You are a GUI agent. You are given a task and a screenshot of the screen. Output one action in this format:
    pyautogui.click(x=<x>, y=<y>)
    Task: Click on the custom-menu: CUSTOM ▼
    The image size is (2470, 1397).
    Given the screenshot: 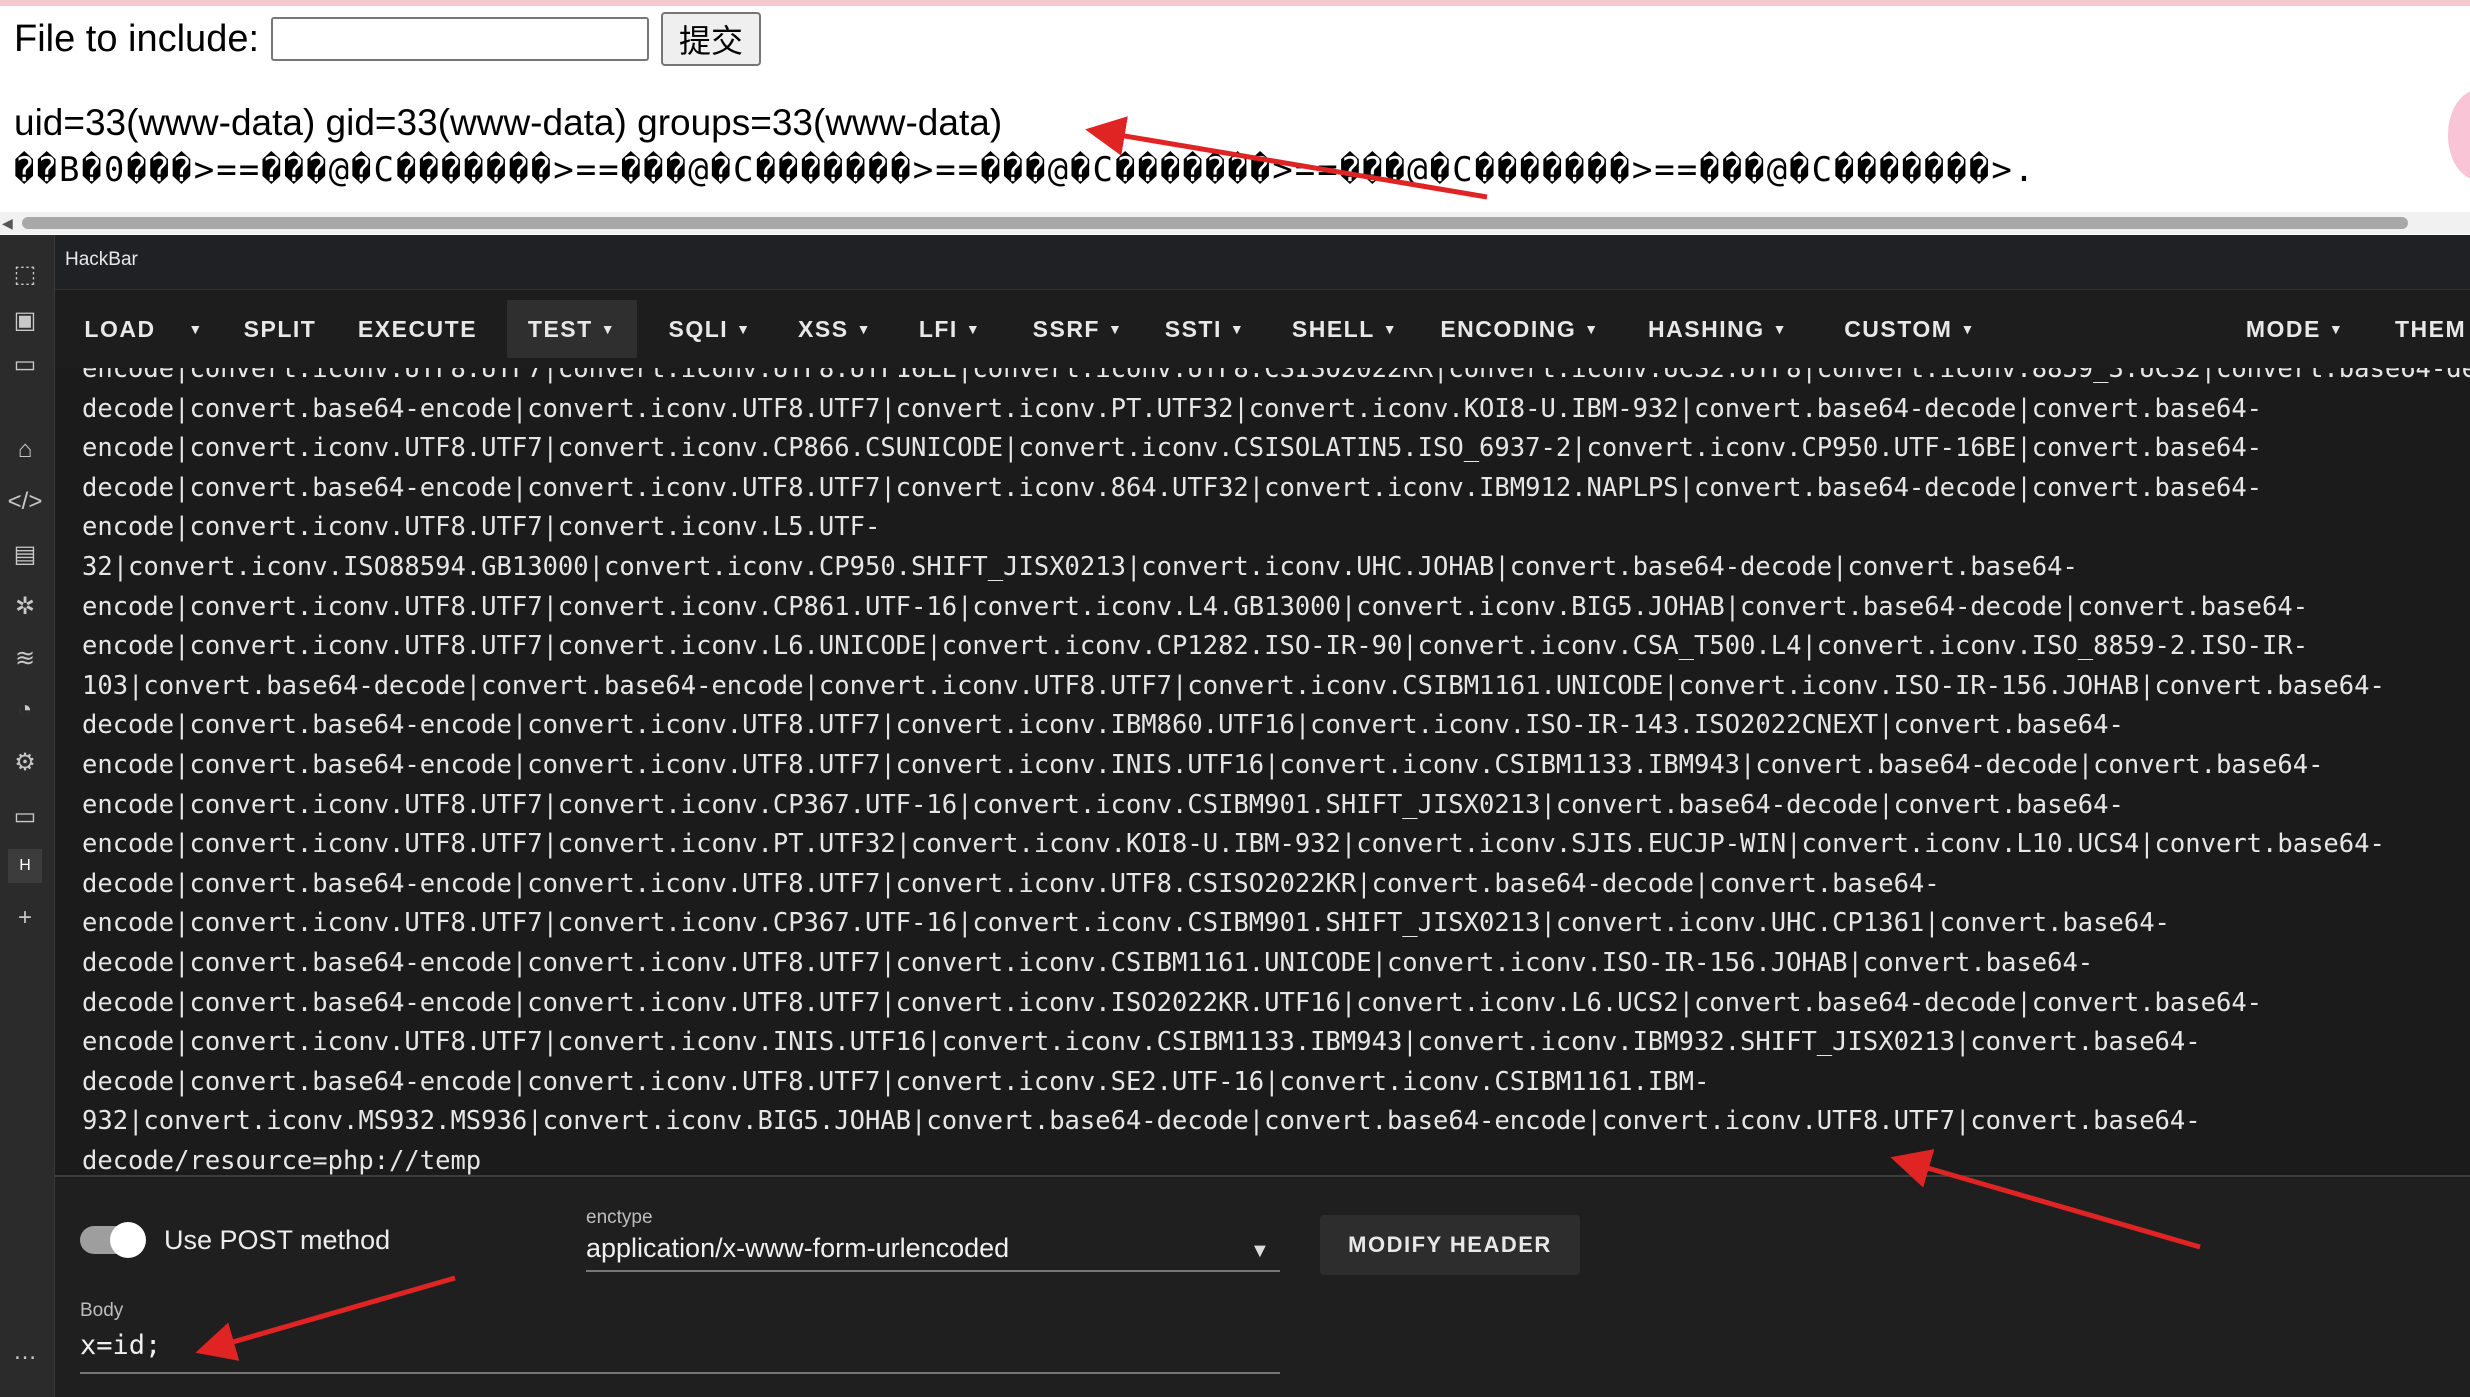 What is the action you would take?
    pyautogui.click(x=1910, y=329)
    